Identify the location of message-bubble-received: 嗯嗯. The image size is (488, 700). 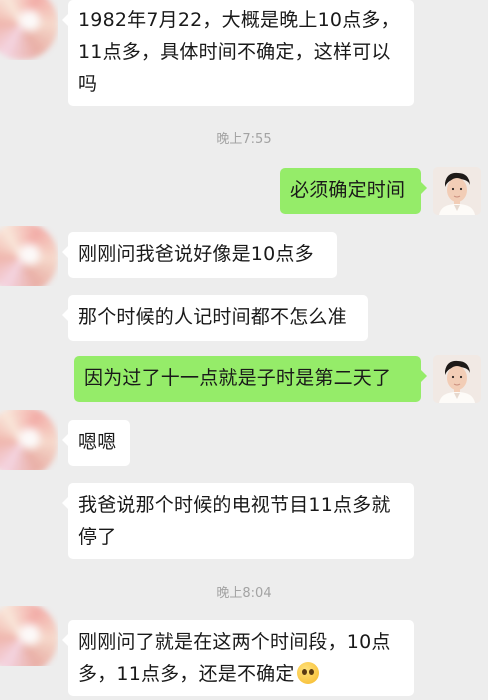
(96, 443).